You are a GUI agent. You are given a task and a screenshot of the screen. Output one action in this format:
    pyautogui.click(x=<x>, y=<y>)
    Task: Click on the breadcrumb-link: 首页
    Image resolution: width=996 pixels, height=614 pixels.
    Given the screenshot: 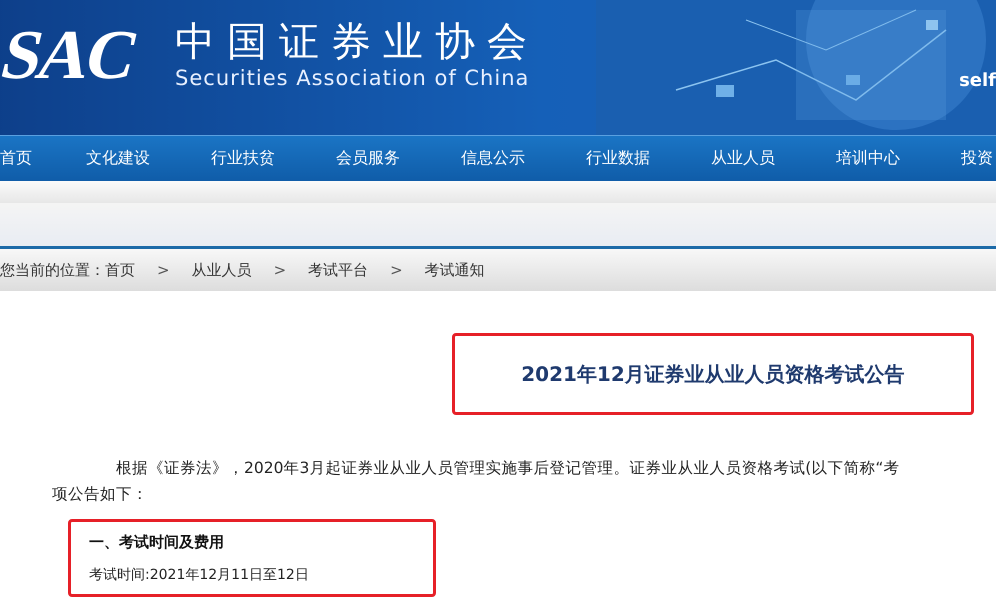 What is the action you would take?
    pyautogui.click(x=120, y=270)
    